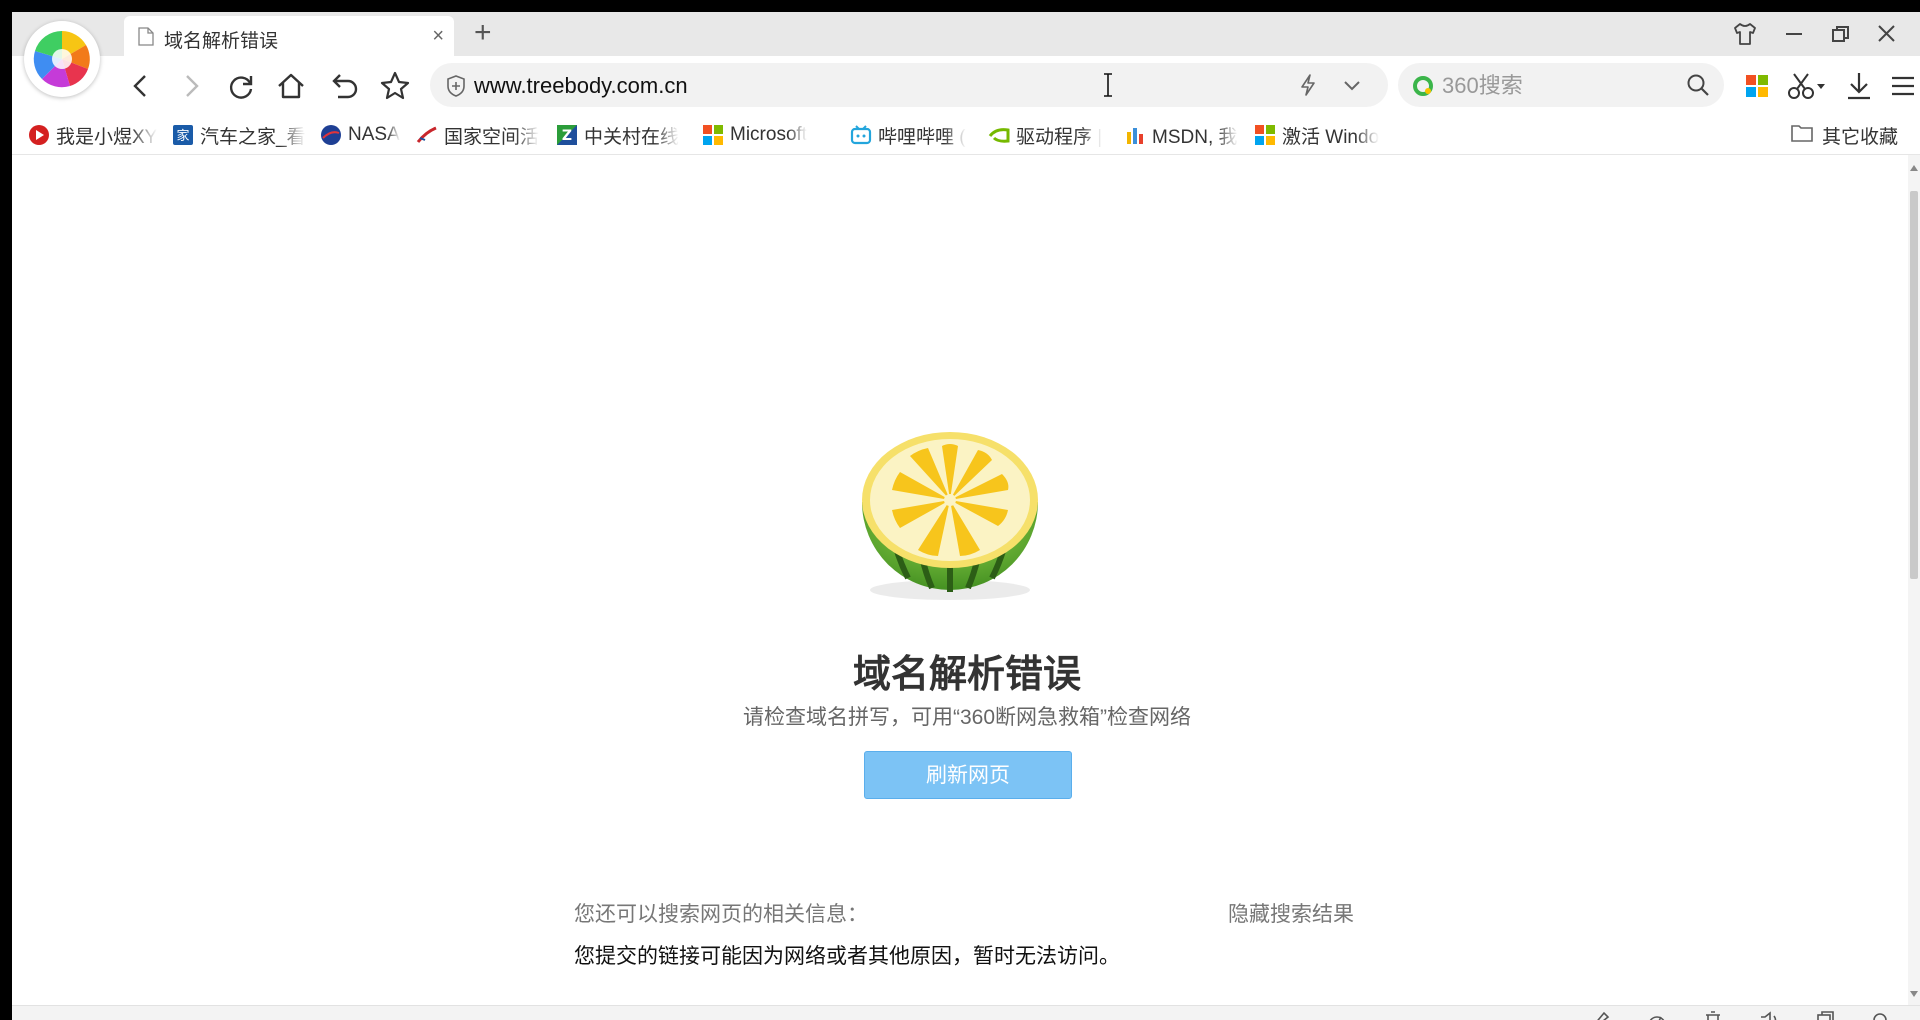 The width and height of the screenshot is (1920, 1020). I want to click on new-tab-button: +, so click(483, 33).